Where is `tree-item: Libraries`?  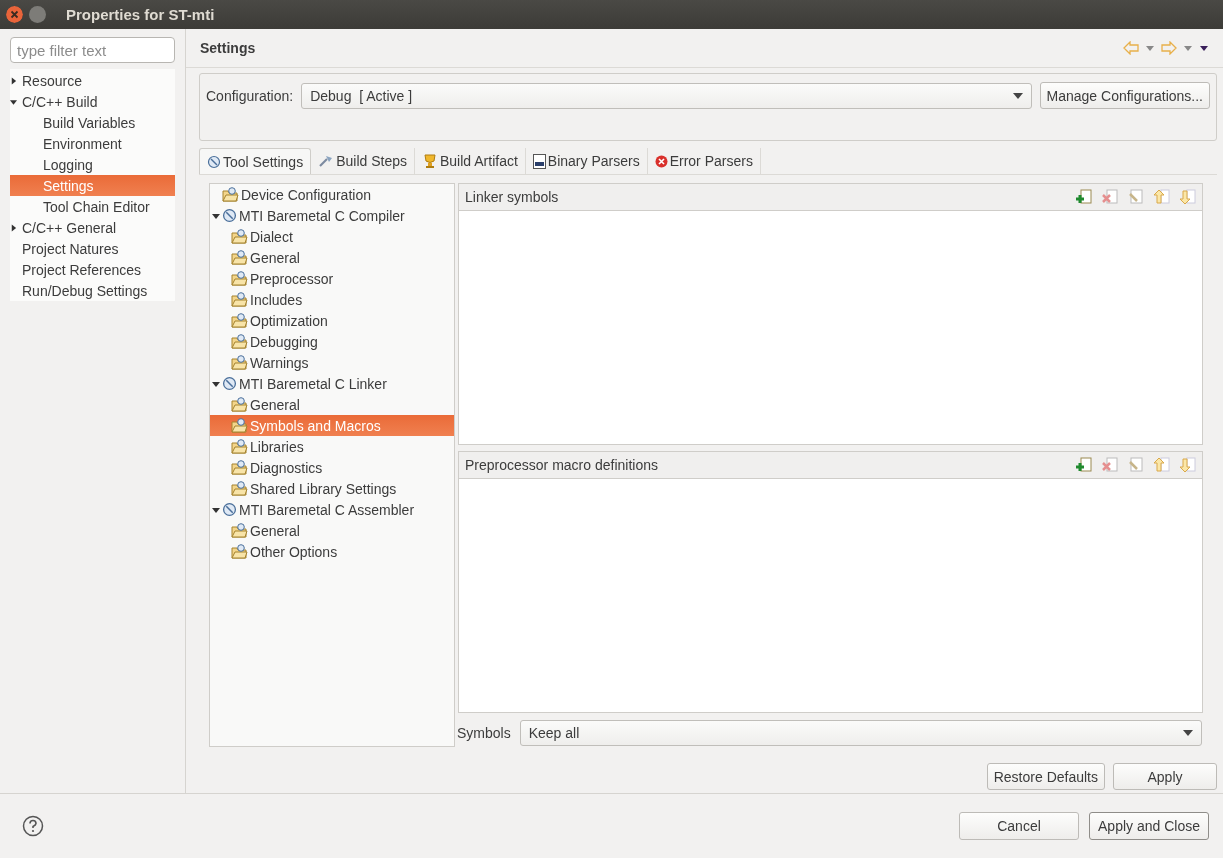
tree-item: Libraries is located at coordinates (332, 446).